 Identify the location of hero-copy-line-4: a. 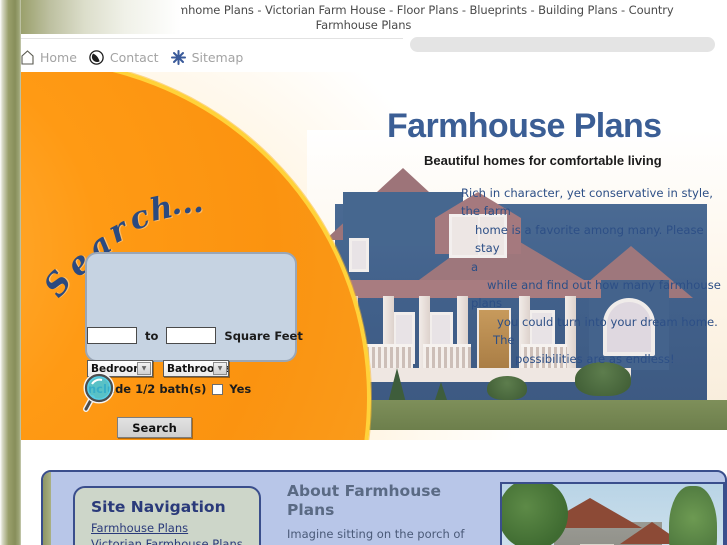
(475, 266).